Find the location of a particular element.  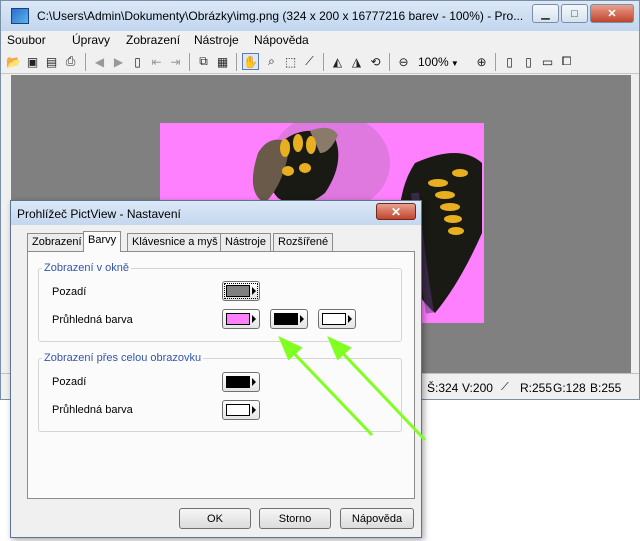

annotation-arrows is located at coordinates (352, 388).